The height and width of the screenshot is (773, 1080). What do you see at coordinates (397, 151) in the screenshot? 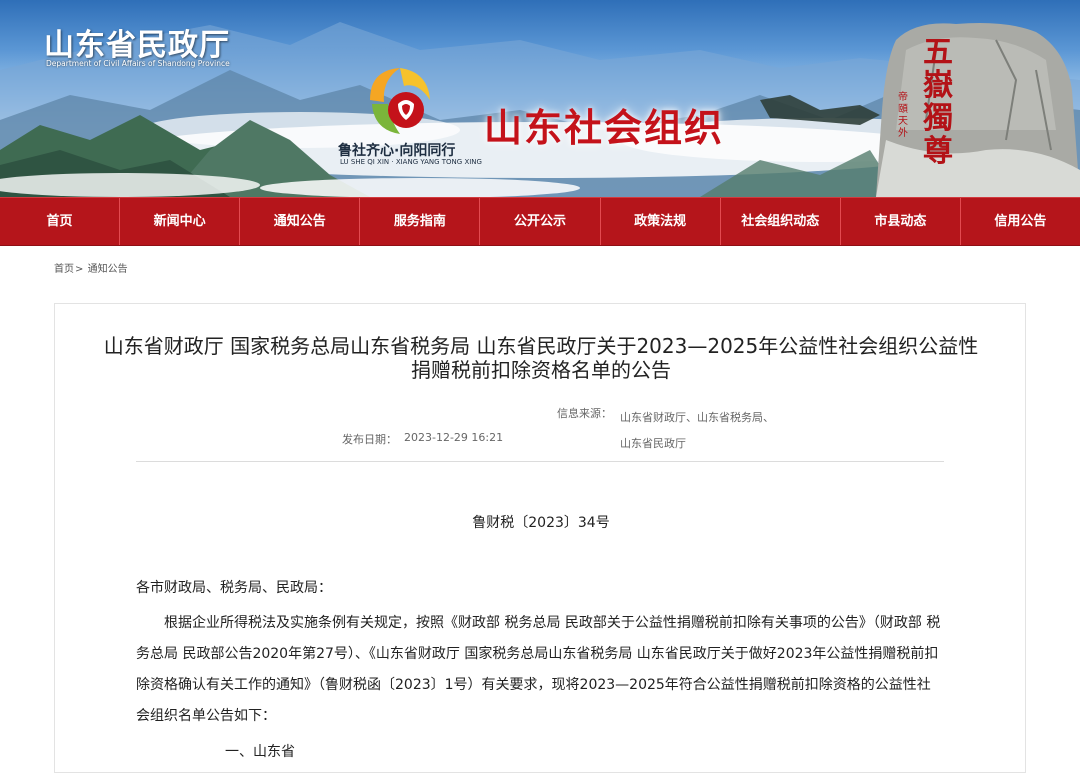
I see `slogan: 鲁社齐心·向阳同行` at bounding box center [397, 151].